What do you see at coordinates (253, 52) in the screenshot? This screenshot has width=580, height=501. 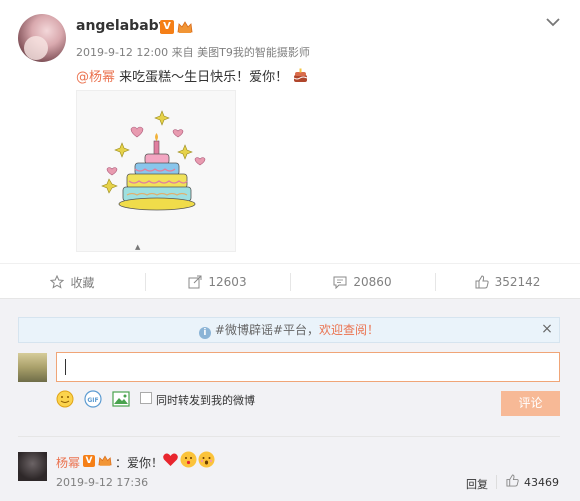 I see `post-source: 美图T9我的智能摄影师` at bounding box center [253, 52].